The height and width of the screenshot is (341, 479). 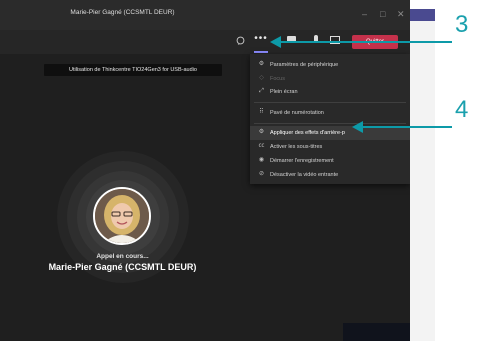 I want to click on captions-icon: ㏄, so click(x=261, y=146).